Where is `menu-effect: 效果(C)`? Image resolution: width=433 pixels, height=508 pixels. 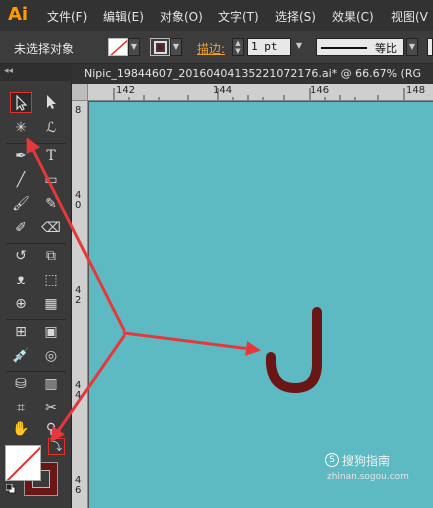
menu-effect: 效果(C) is located at coordinates (353, 16).